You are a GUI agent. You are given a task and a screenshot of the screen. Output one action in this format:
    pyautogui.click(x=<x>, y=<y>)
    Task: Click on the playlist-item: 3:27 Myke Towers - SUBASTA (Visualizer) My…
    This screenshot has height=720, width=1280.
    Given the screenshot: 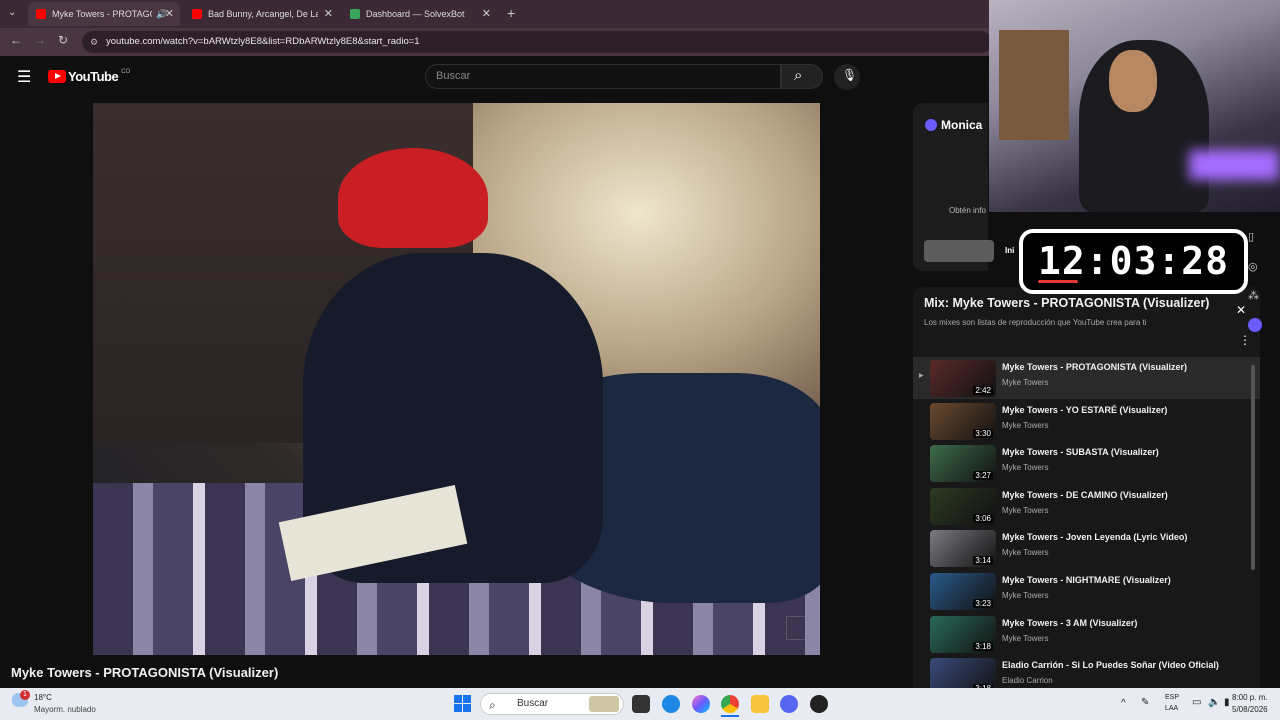 What is the action you would take?
    pyautogui.click(x=1086, y=463)
    